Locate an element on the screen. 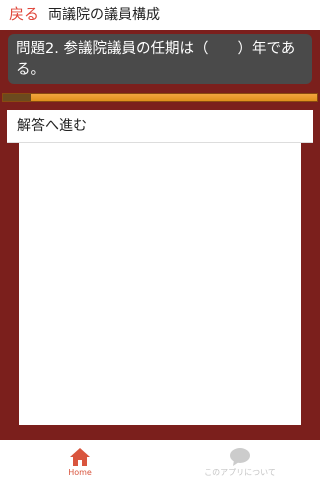 This screenshot has width=320, height=480. tab-about-app: このアプリについて is located at coordinates (240, 460).